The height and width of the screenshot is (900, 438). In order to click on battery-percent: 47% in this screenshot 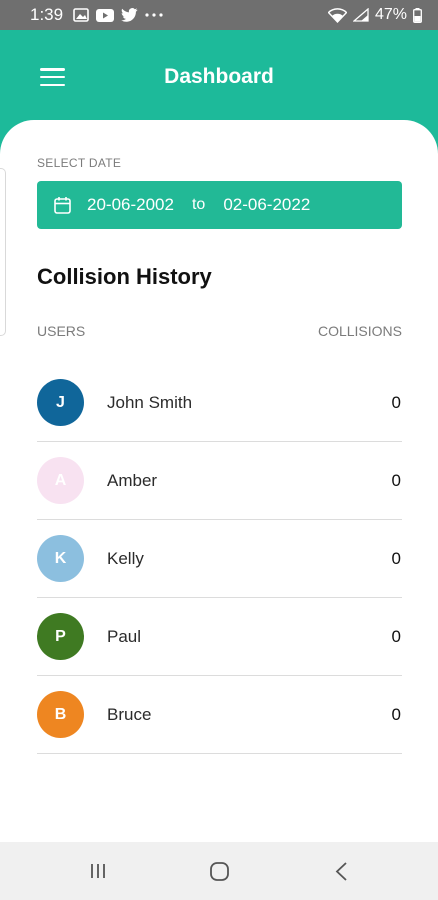, I will do `click(390, 14)`.